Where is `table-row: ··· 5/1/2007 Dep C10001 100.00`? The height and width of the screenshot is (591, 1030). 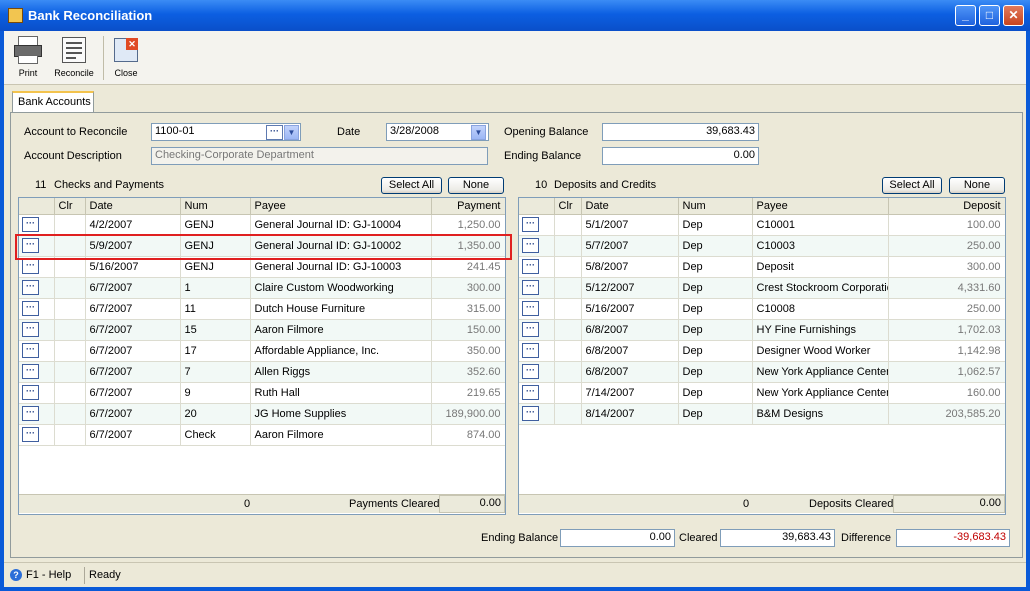 table-row: ··· 5/1/2007 Dep C10001 100.00 is located at coordinates (762, 225).